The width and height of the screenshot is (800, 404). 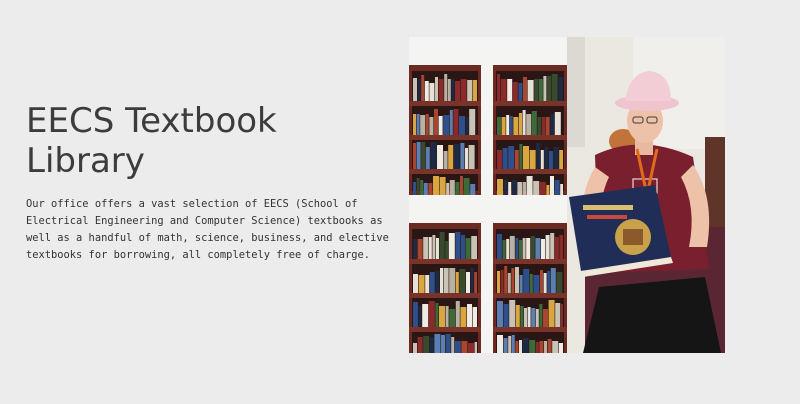 What do you see at coordinates (151, 141) in the screenshot?
I see `page-title: EECS Textbook Library` at bounding box center [151, 141].